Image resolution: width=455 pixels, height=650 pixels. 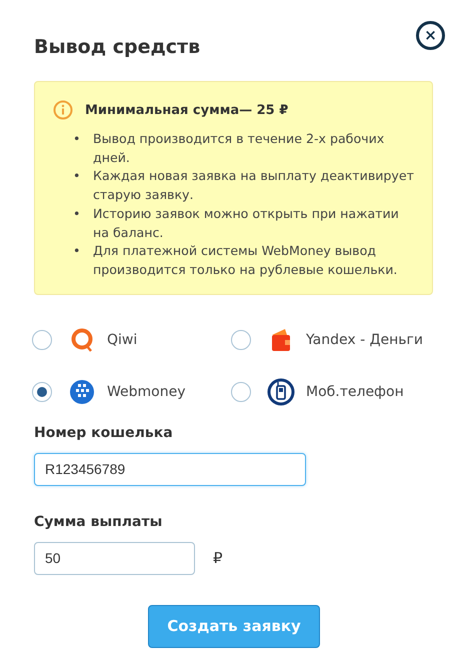 What do you see at coordinates (63, 110) in the screenshot?
I see `info-icon` at bounding box center [63, 110].